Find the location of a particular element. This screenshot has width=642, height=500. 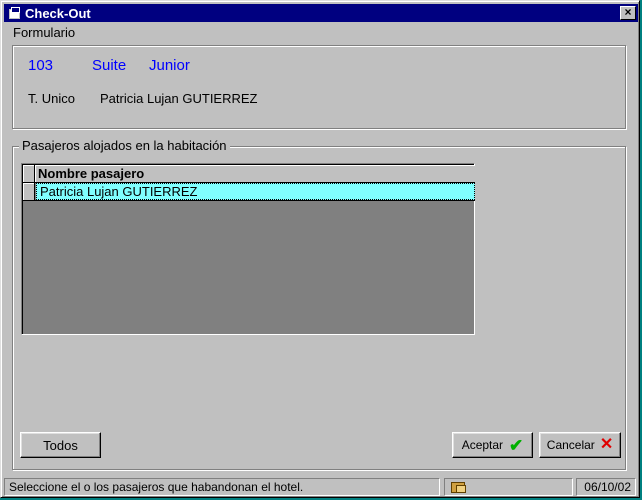

title-bar: Check-Out × is located at coordinates (321, 13).